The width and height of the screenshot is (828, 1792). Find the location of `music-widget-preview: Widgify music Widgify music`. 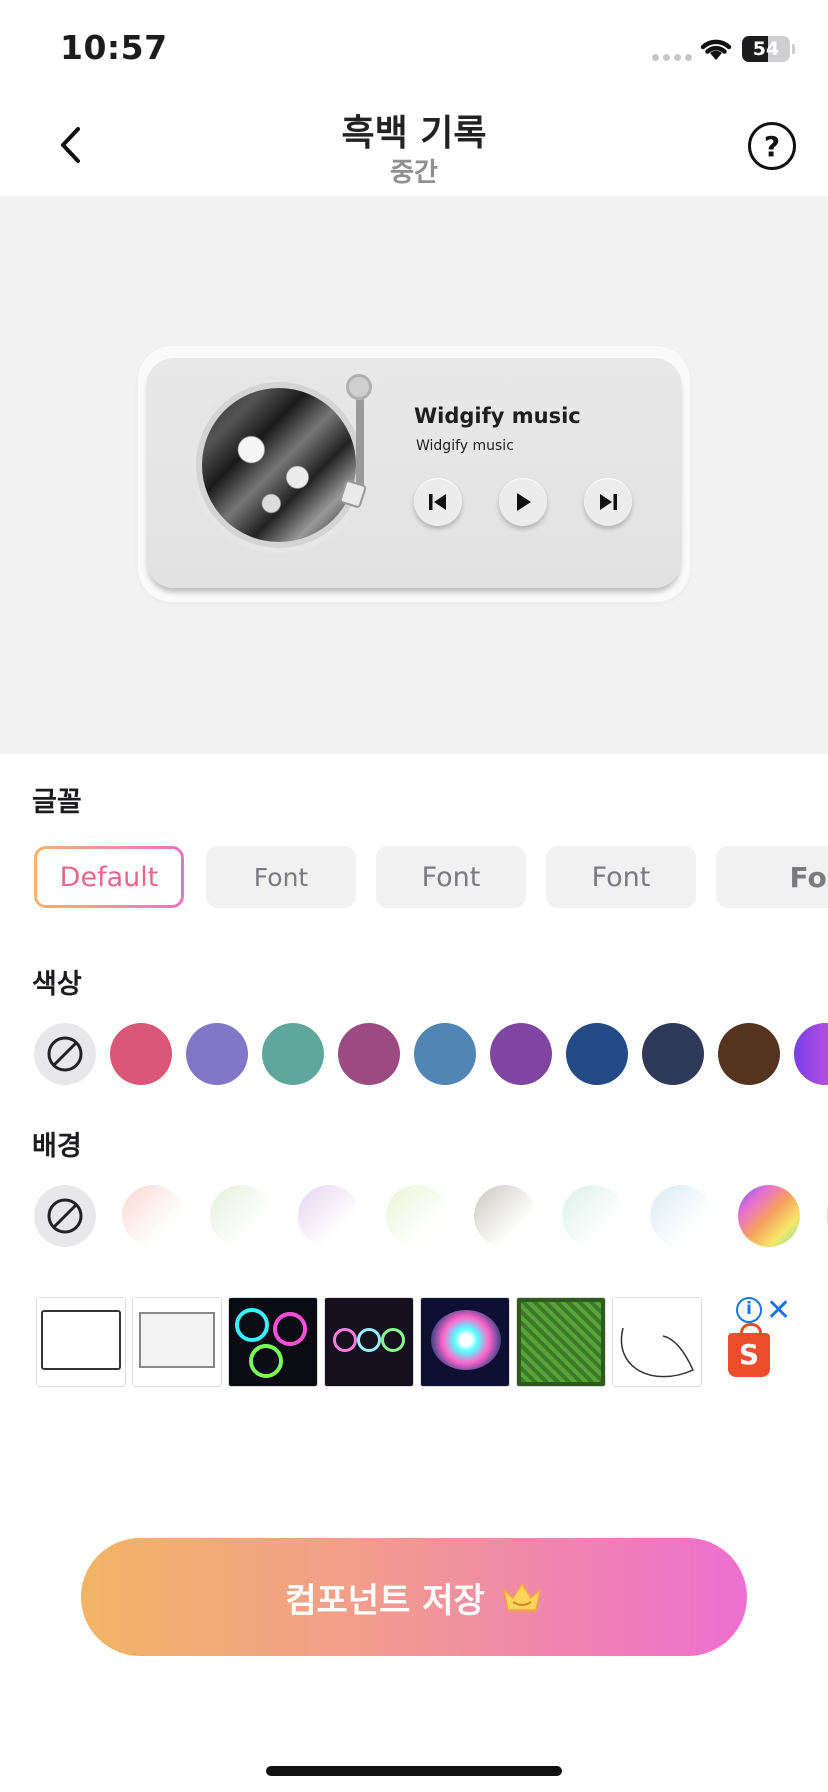

music-widget-preview: Widgify music Widgify music is located at coordinates (414, 474).